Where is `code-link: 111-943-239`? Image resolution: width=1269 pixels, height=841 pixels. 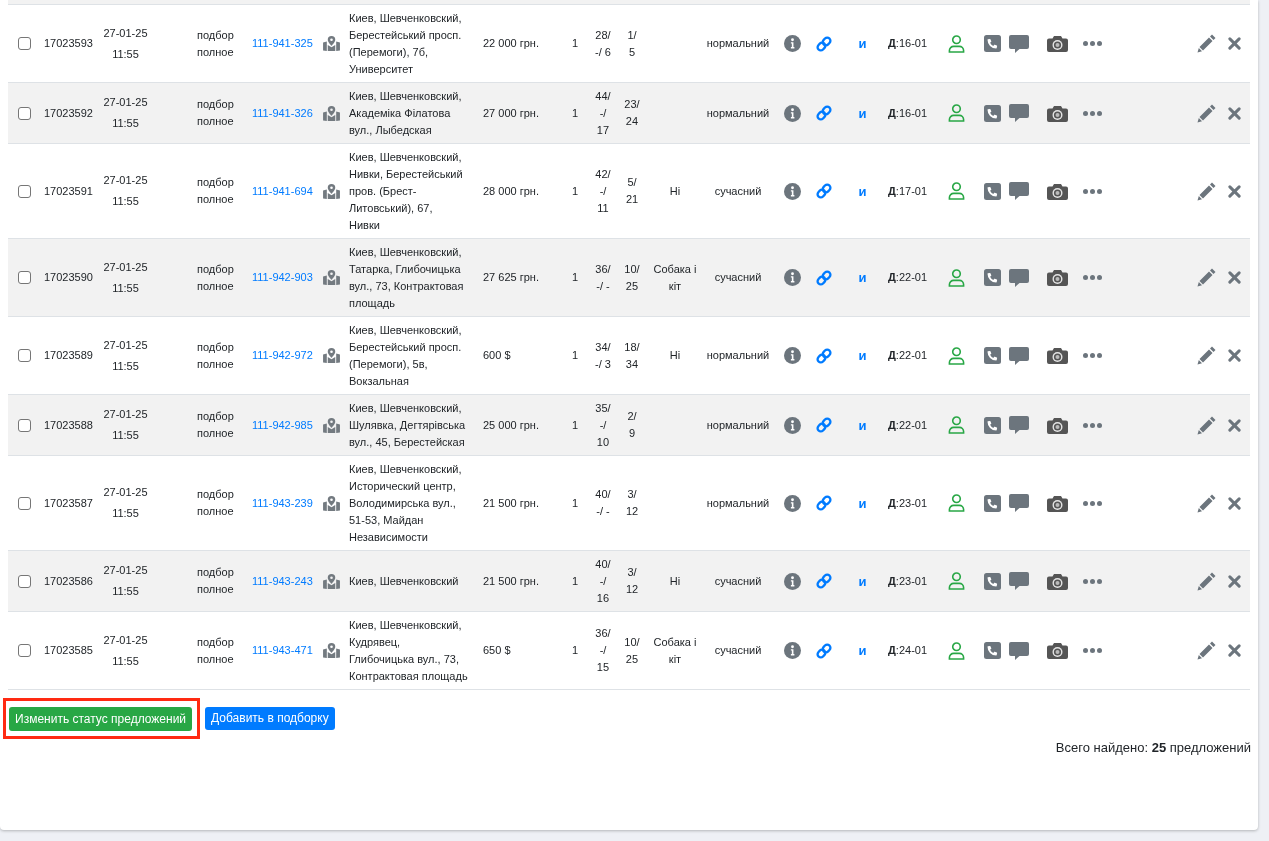 code-link: 111-943-239 is located at coordinates (282, 502).